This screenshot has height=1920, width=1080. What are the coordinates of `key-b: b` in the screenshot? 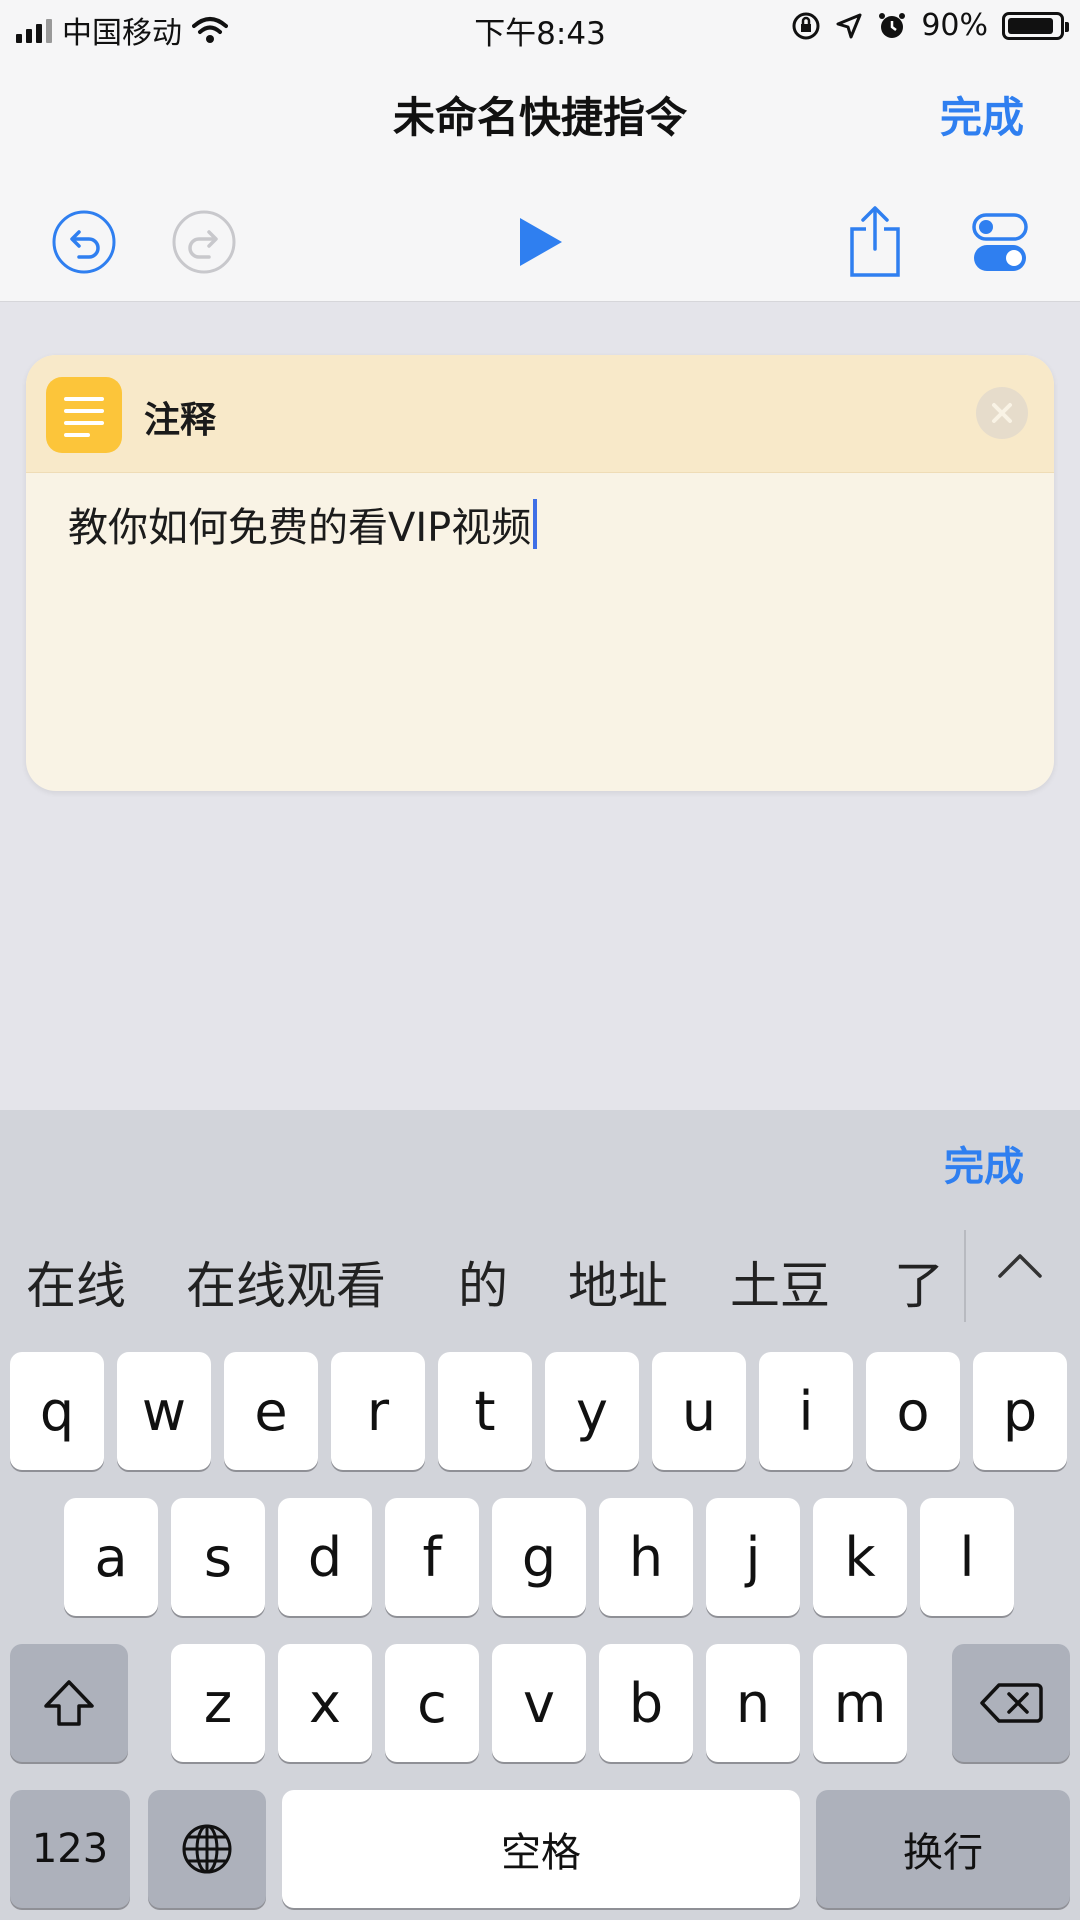 It's located at (646, 1703).